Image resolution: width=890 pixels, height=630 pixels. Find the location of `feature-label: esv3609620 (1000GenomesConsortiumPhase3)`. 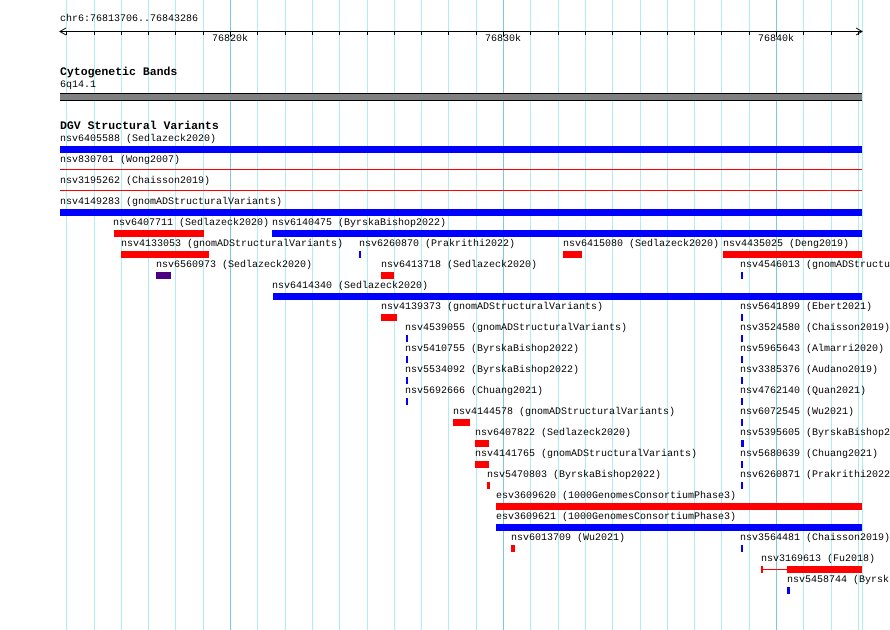

feature-label: esv3609620 (1000GenomesConsortiumPhase3) is located at coordinates (616, 496).